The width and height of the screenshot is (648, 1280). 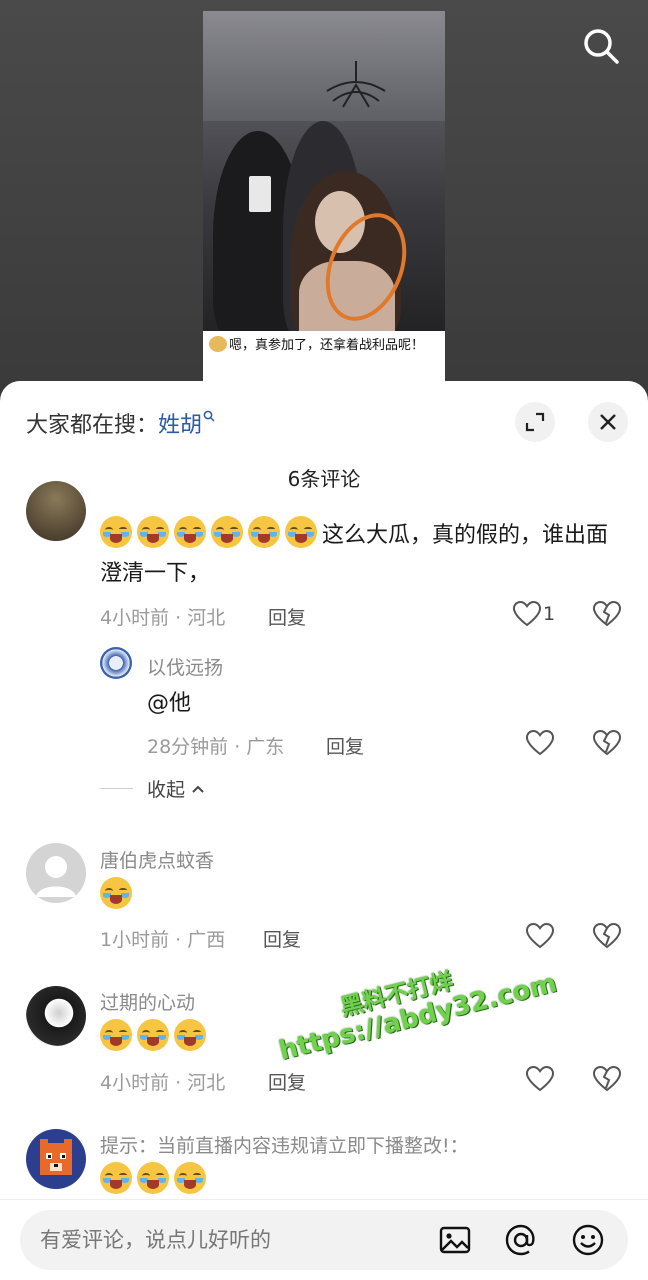 I want to click on search-icon, so click(x=601, y=46).